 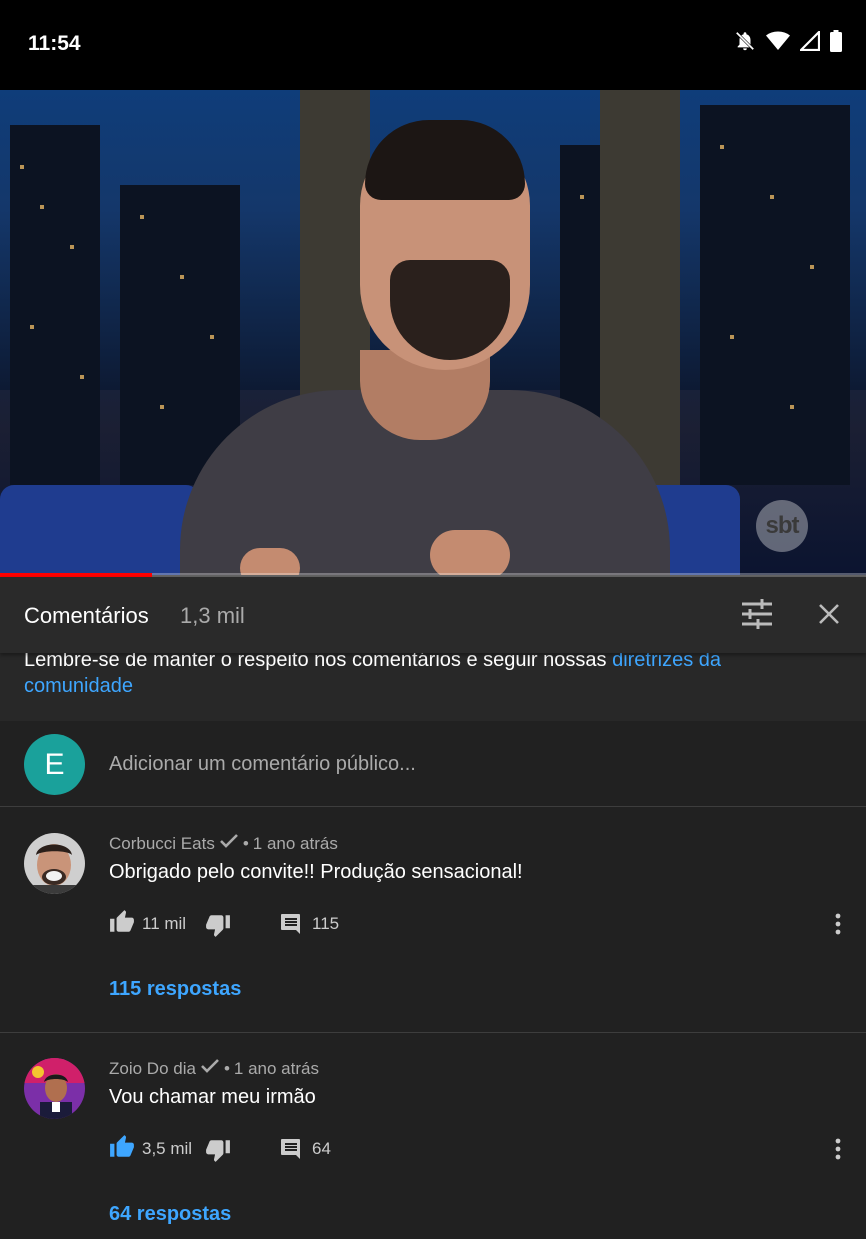 What do you see at coordinates (433, 615) in the screenshot?
I see `comments-header: Comentários 1,3 mil` at bounding box center [433, 615].